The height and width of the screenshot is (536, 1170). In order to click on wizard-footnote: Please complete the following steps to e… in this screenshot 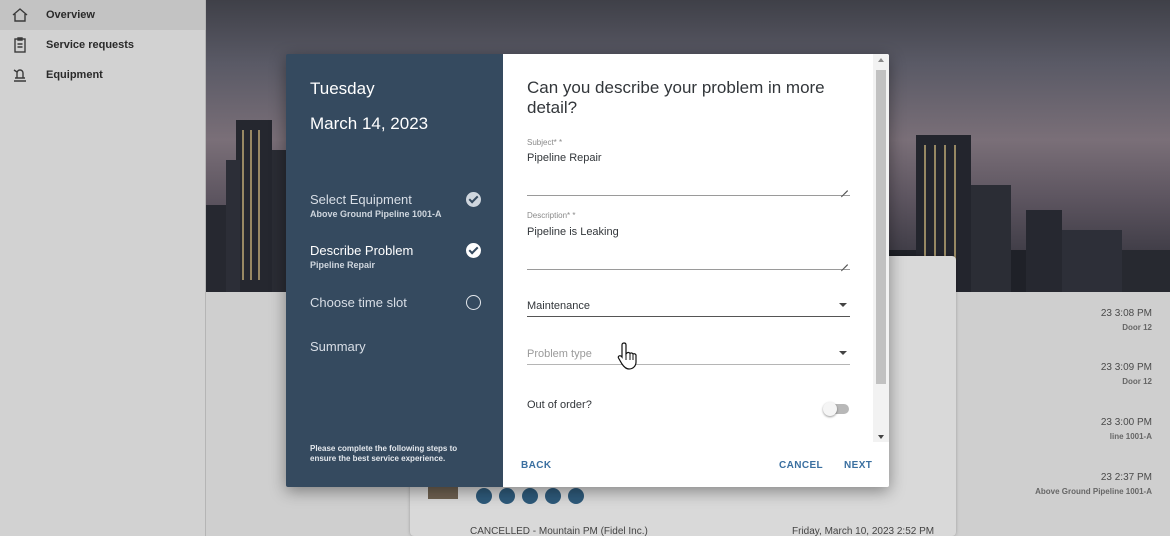, I will do `click(384, 453)`.